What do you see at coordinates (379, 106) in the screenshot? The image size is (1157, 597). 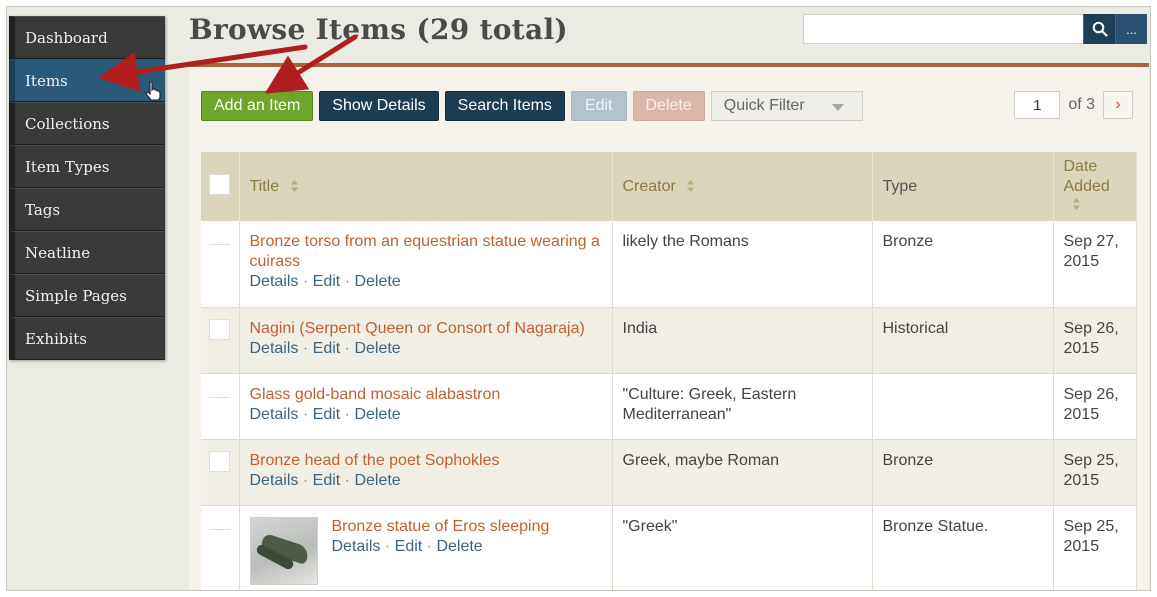 I see `show-details-button: Show Details` at bounding box center [379, 106].